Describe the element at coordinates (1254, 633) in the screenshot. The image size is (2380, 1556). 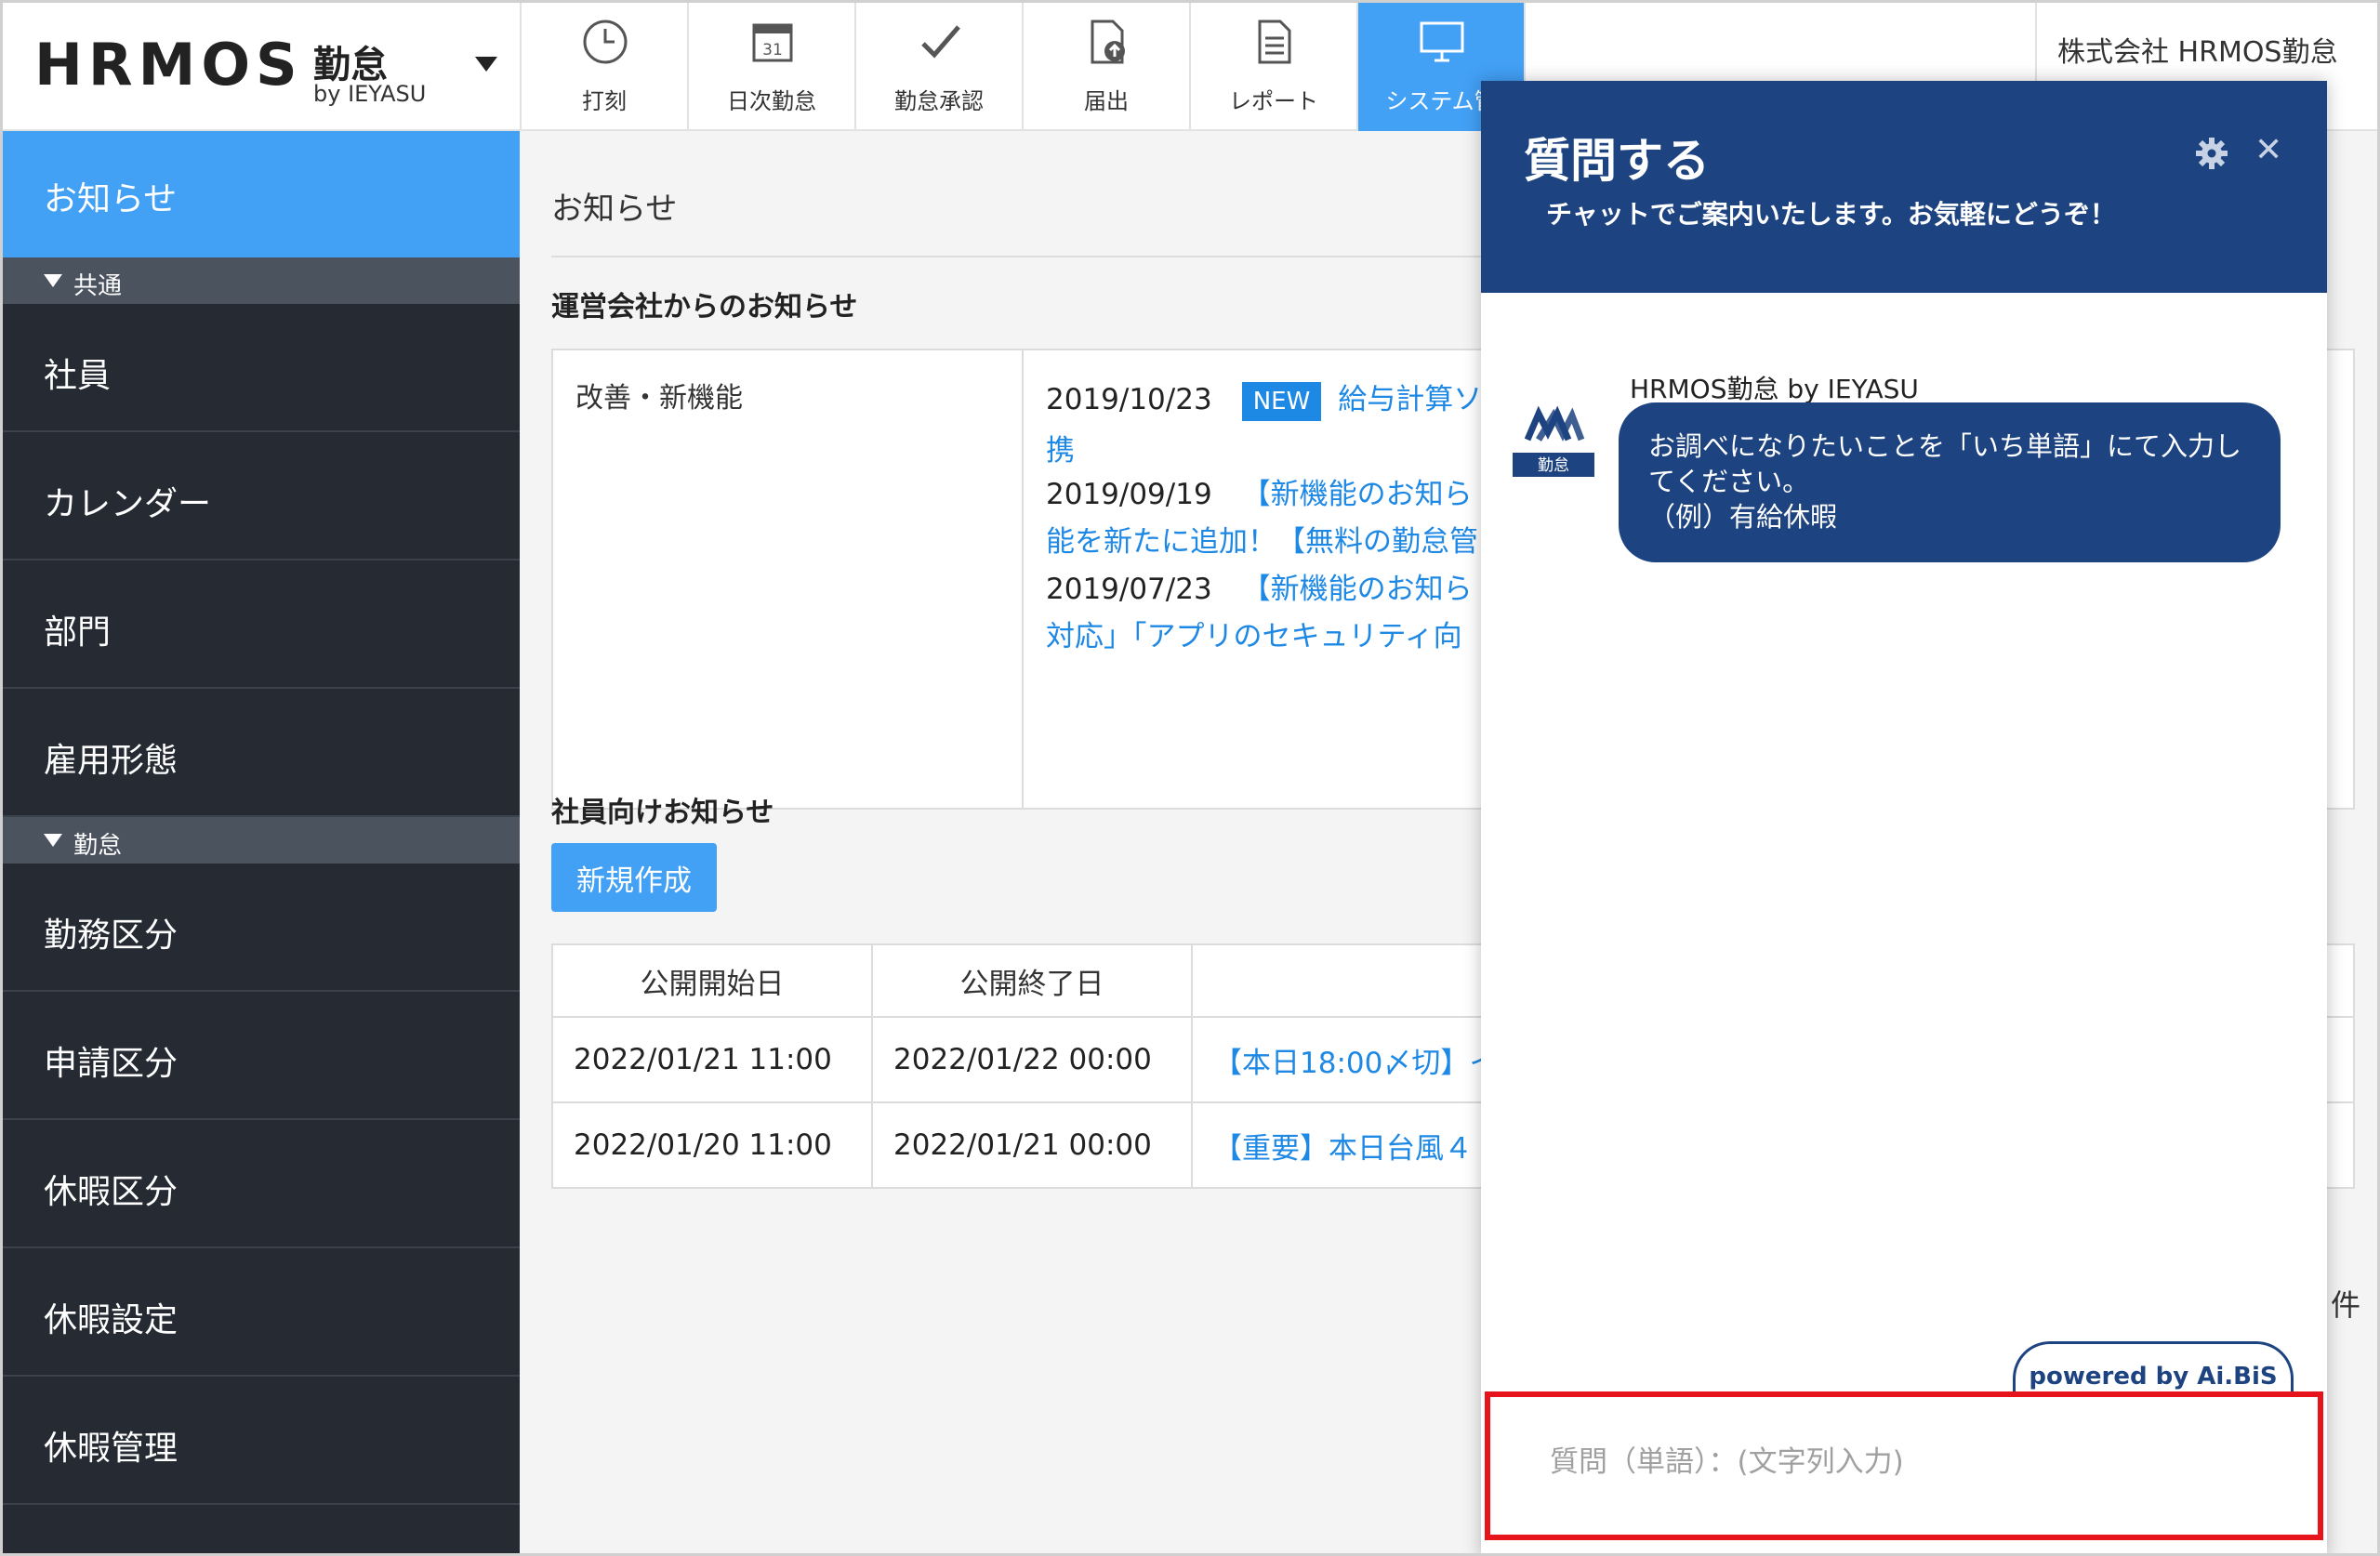
I see `notice-link-cont: 対応」「アプリのセキュリティ向` at that location.